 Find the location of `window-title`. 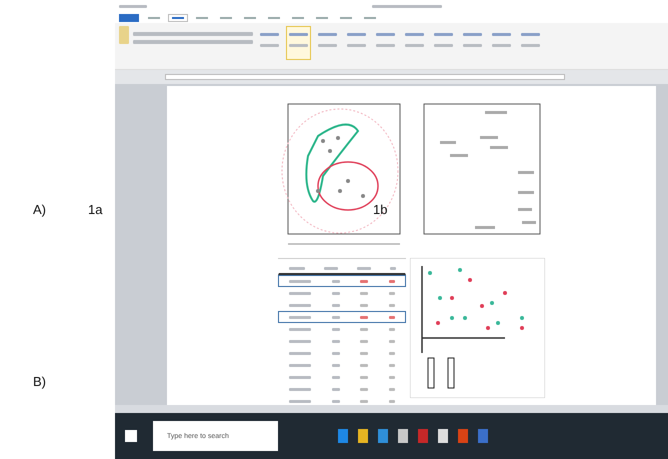

window-title is located at coordinates (407, 6).